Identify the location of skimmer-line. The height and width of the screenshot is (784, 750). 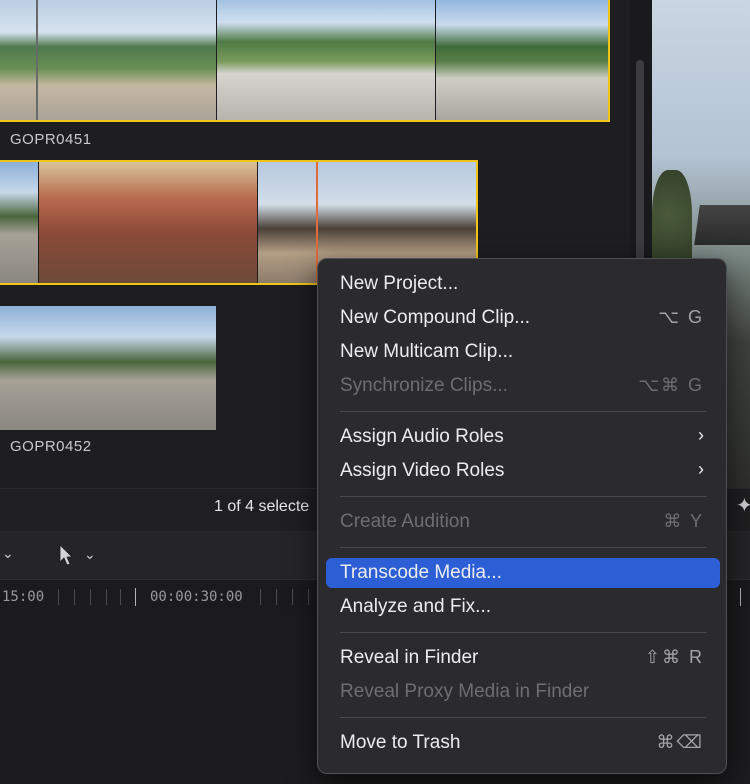
(37, 60).